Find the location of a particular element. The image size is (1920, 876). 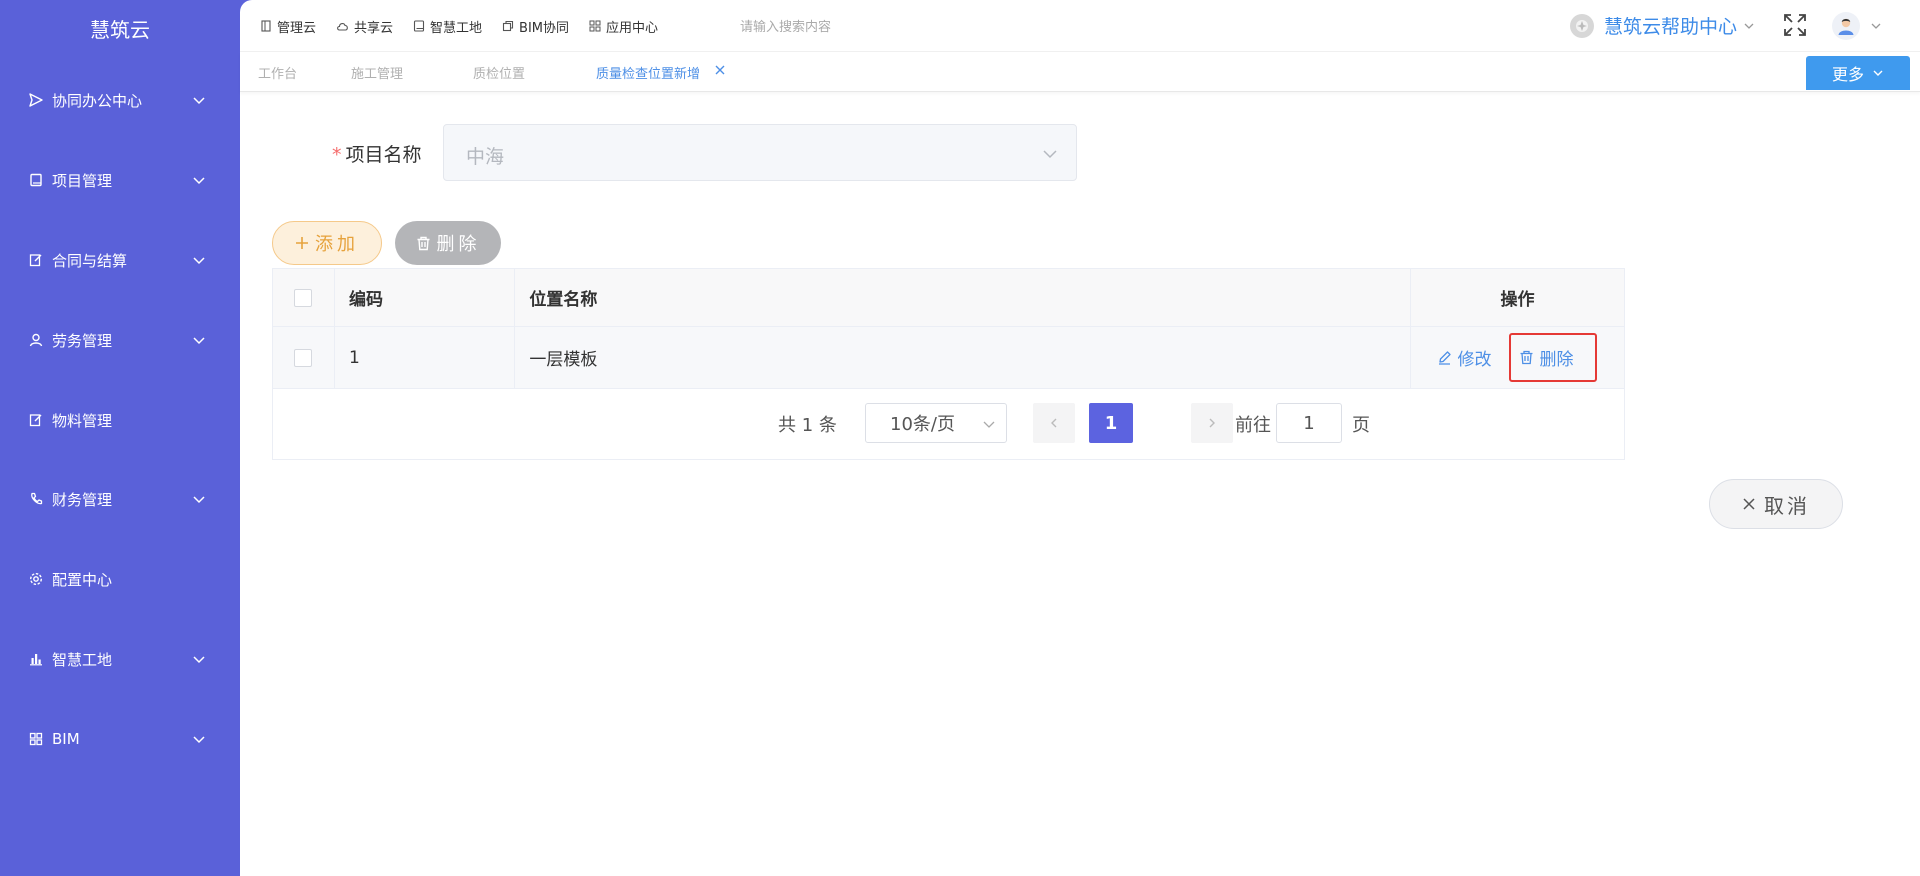

select-all-checkbox is located at coordinates (303, 297).